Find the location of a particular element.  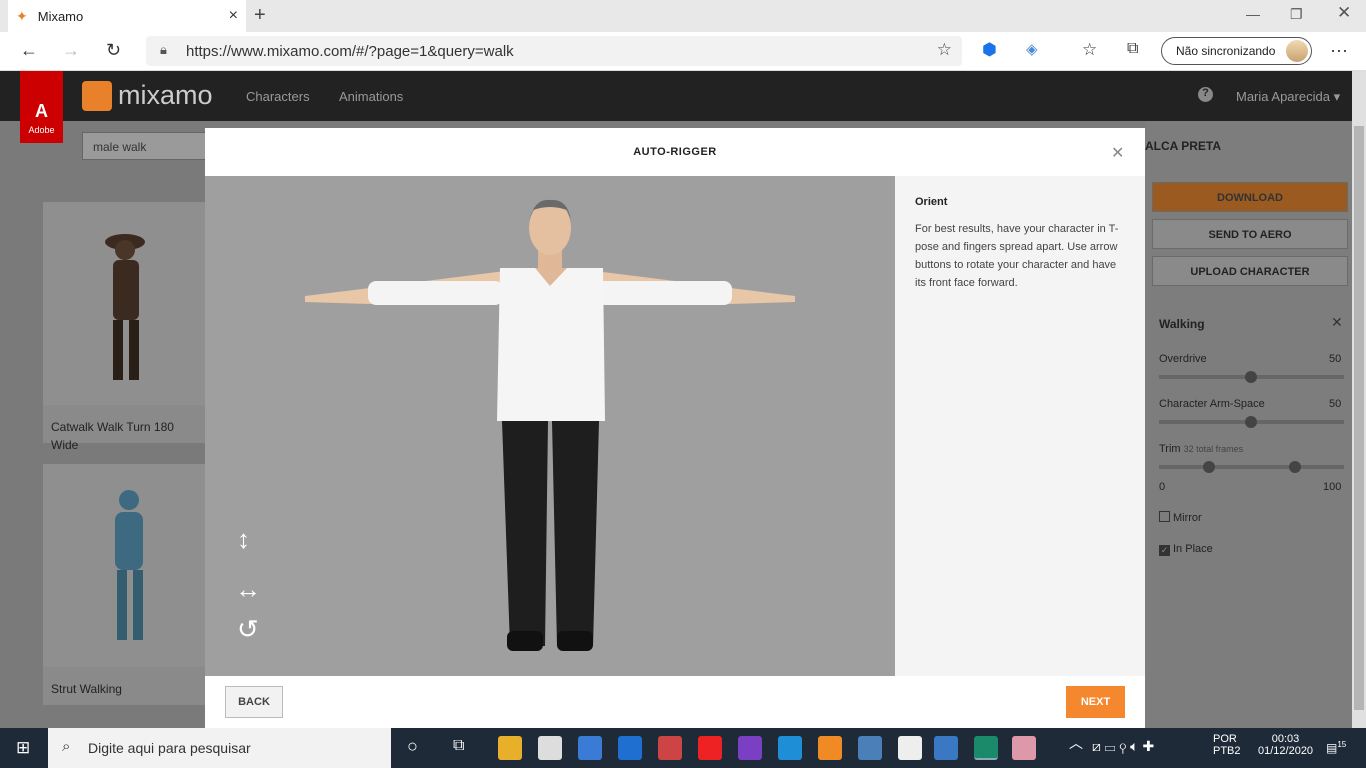

browser-tab: ✦ Mixamo × is located at coordinates (127, 16).